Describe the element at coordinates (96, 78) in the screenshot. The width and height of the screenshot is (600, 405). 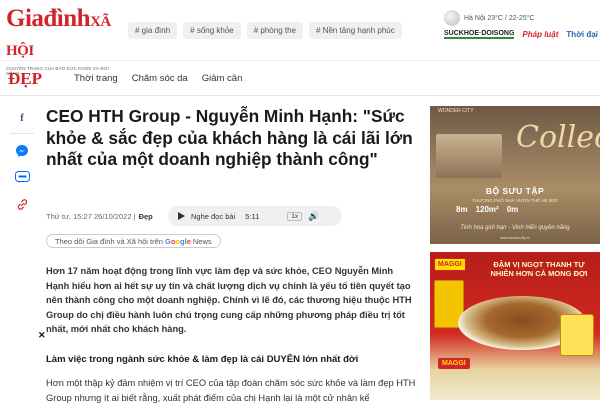
I see `nav-link-thoi-trang: Thời trang` at that location.